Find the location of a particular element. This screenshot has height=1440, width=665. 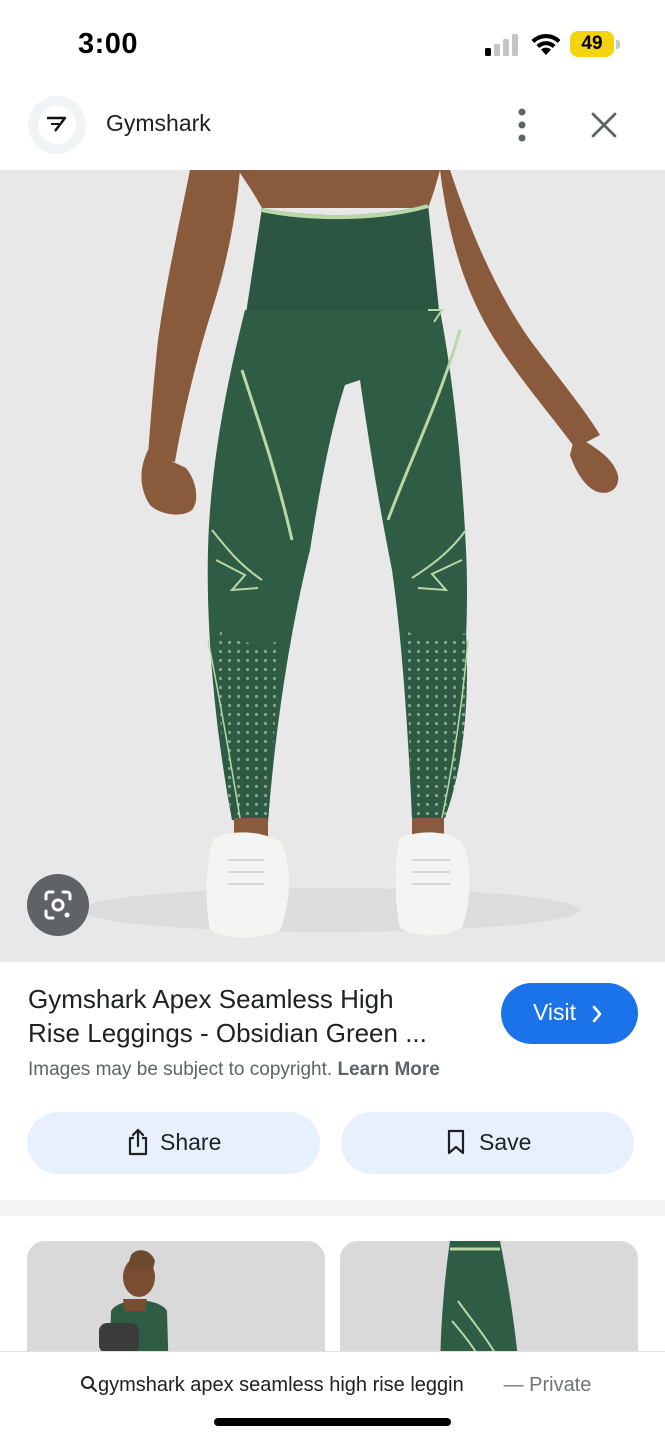

private-label: — Private is located at coordinates (547, 1385).